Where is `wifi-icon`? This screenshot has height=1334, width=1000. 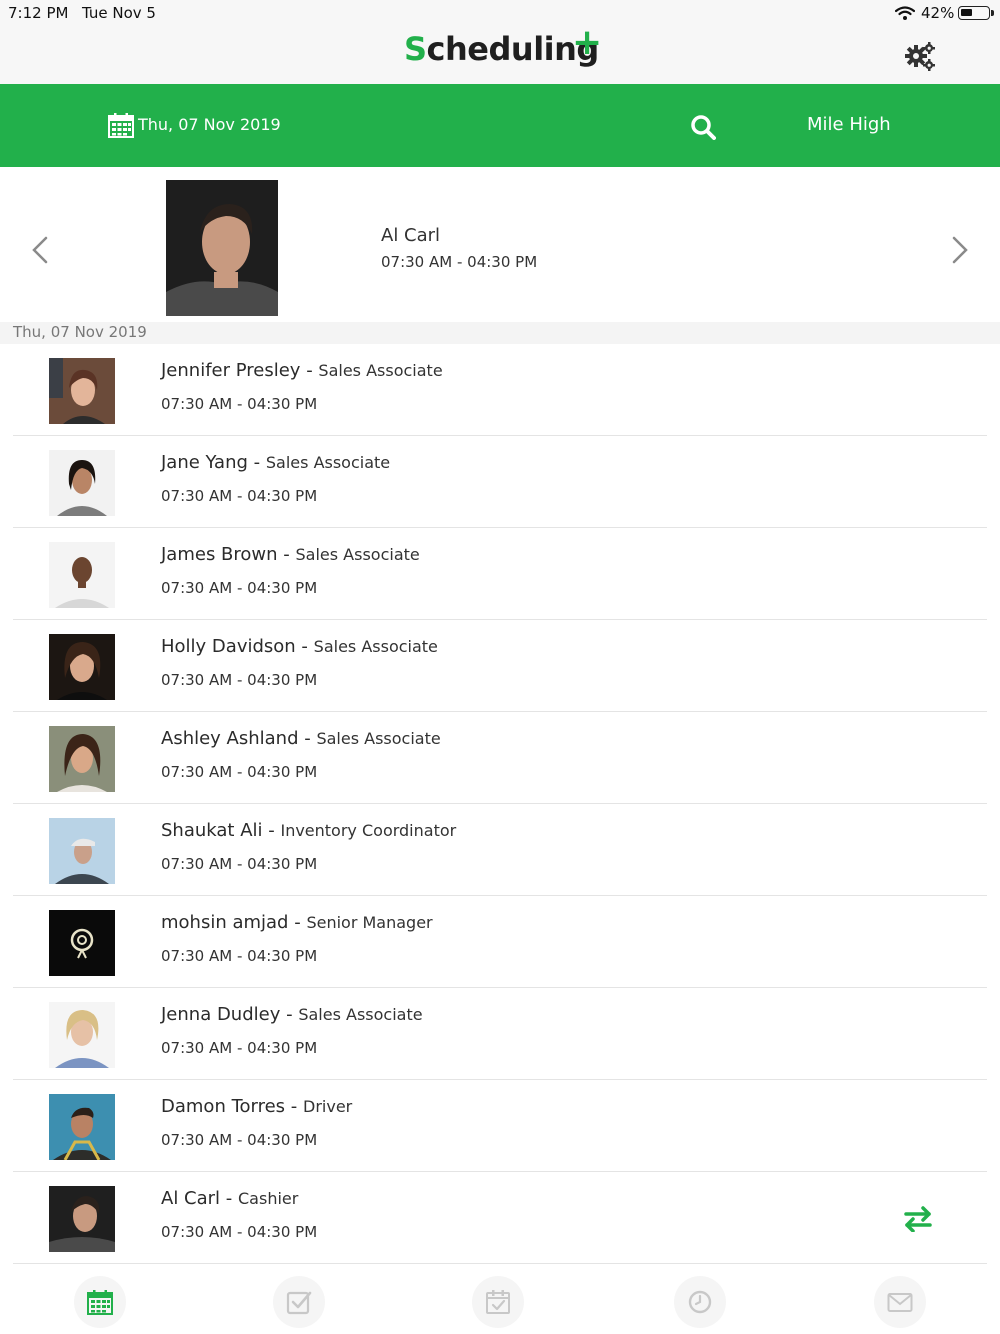
wifi-icon is located at coordinates (905, 13).